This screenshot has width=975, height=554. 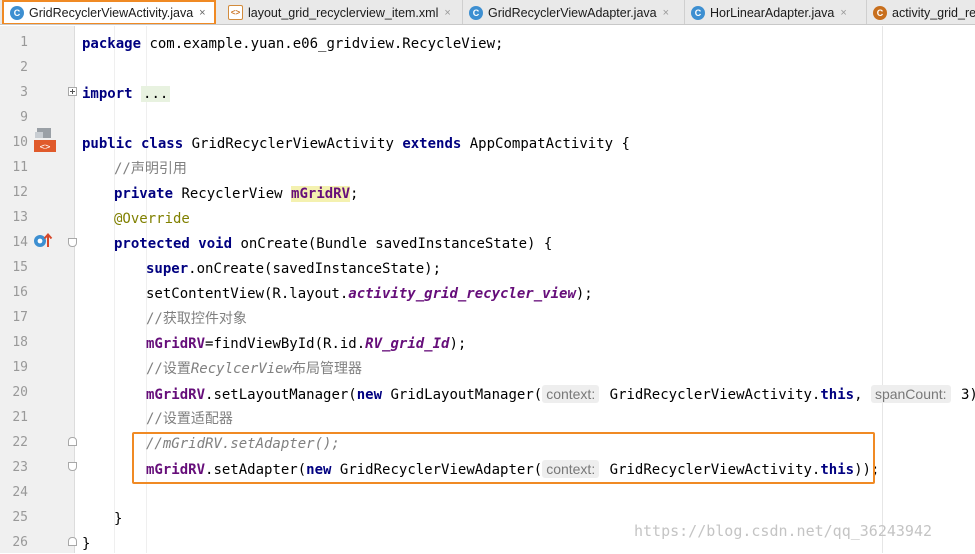 What do you see at coordinates (20, 367) in the screenshot?
I see `line-number: 19` at bounding box center [20, 367].